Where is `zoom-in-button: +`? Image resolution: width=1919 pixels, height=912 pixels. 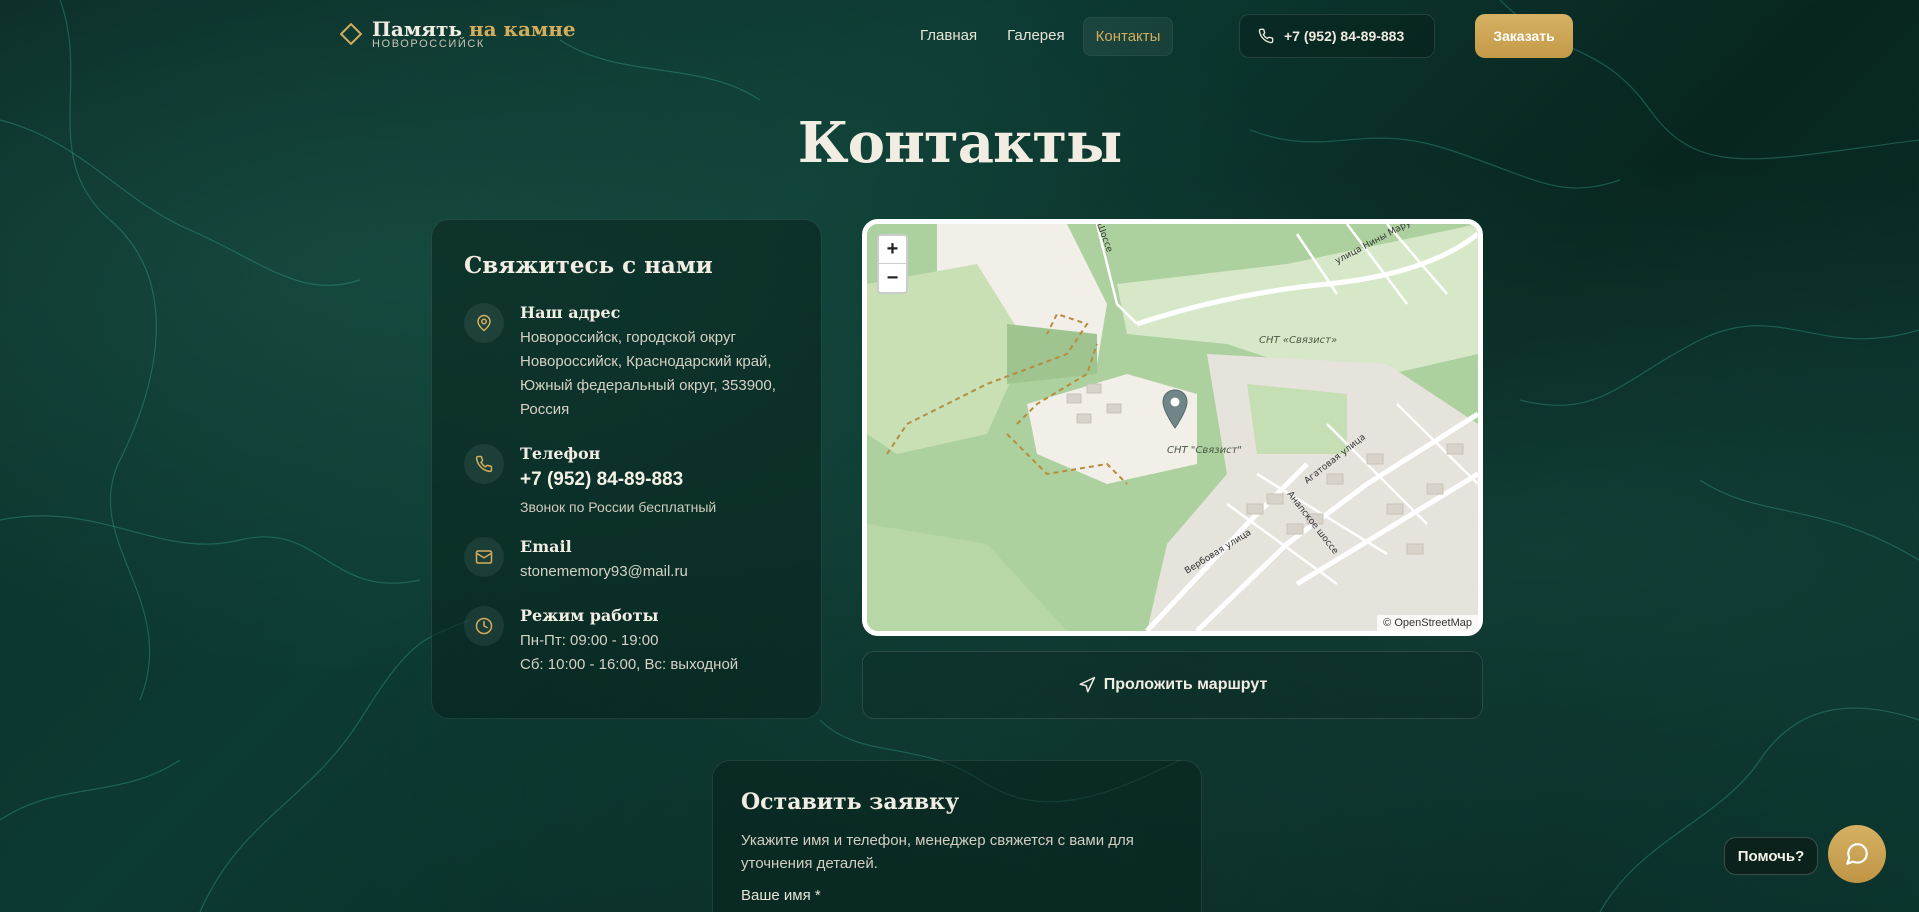
zoom-in-button: + is located at coordinates (892, 250).